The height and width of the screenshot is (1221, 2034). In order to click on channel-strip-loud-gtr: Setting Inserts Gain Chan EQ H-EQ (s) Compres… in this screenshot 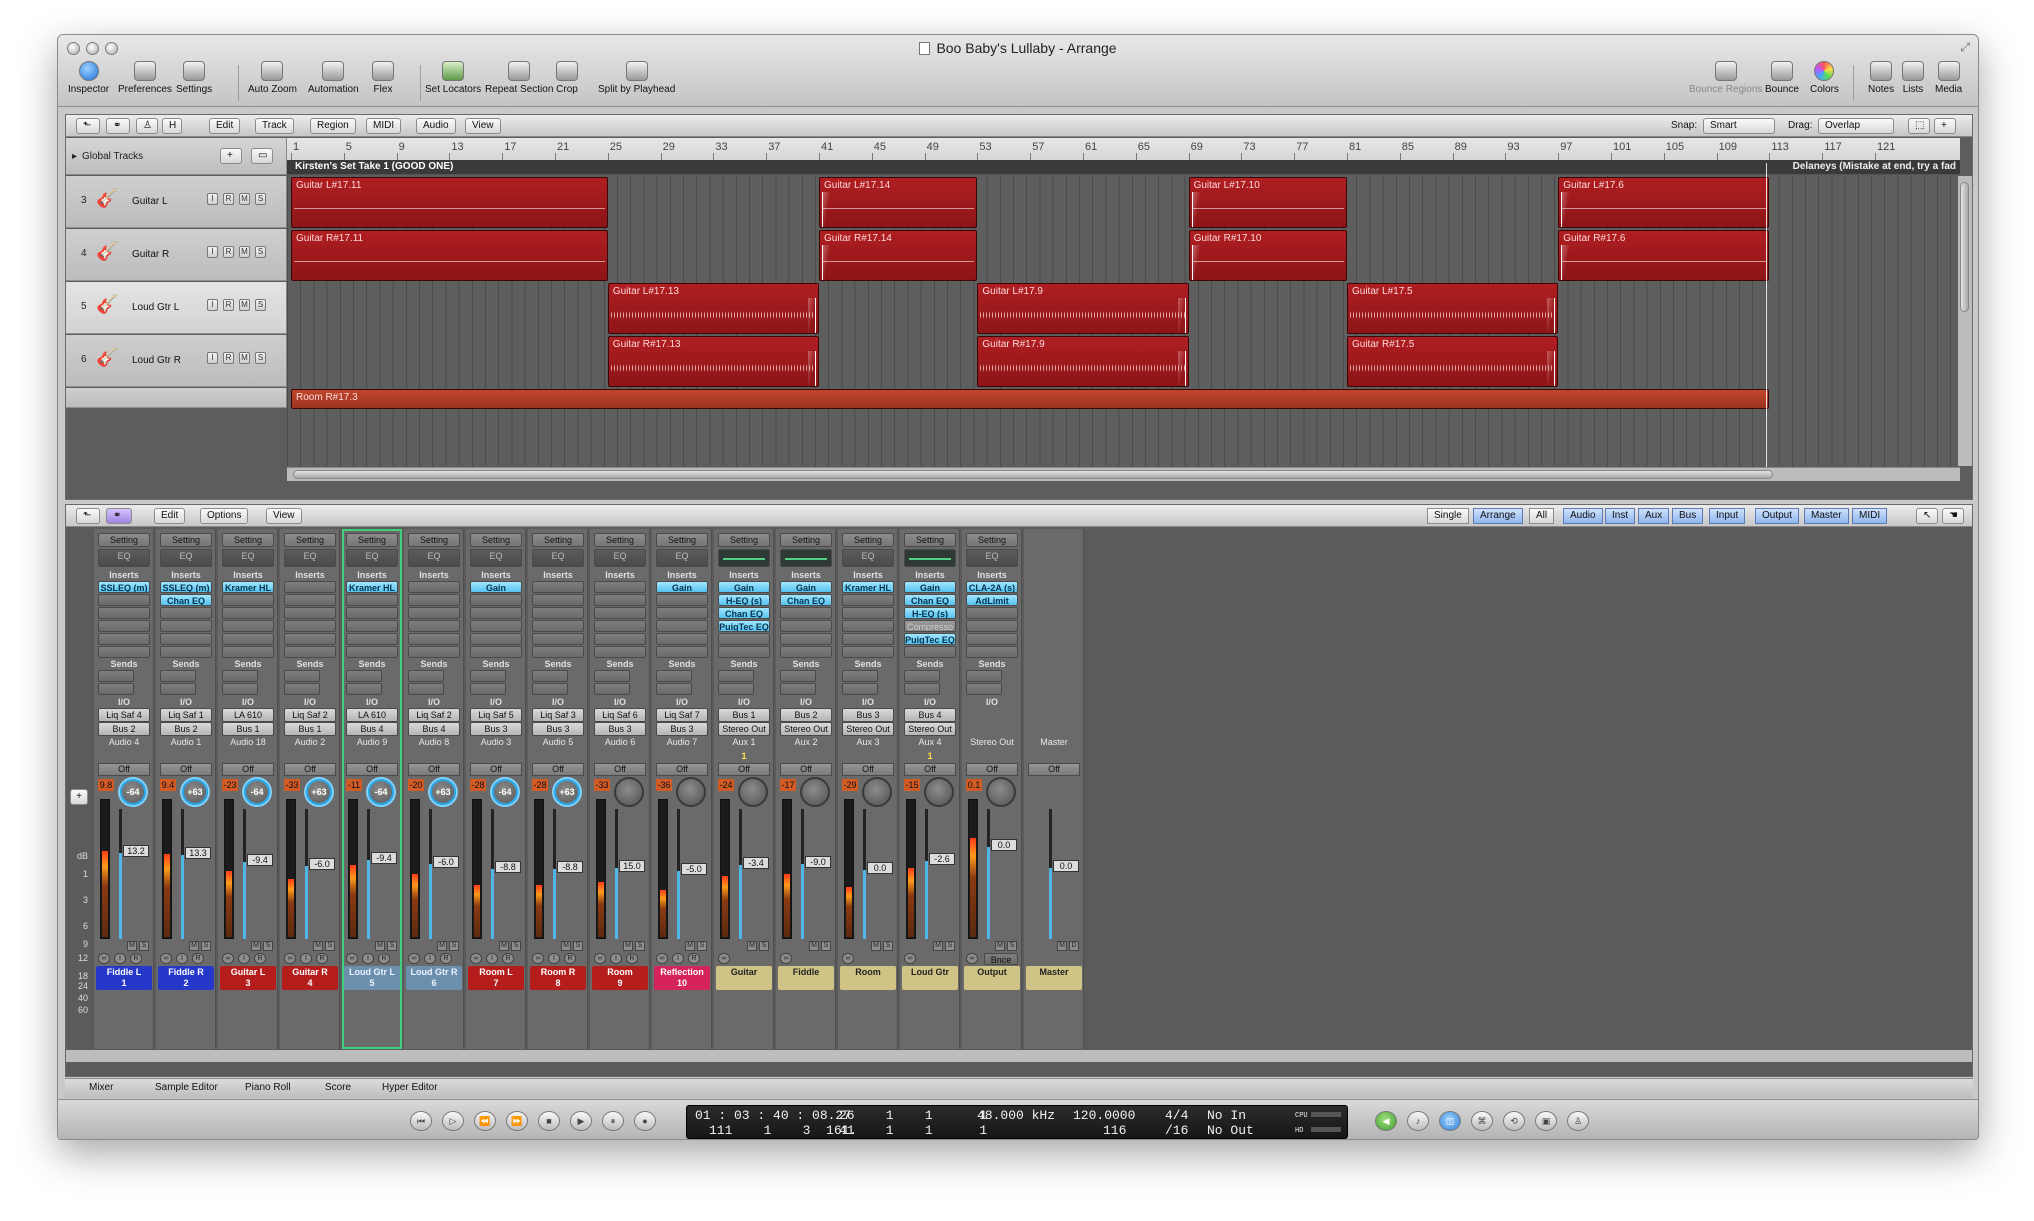, I will do `click(930, 789)`.